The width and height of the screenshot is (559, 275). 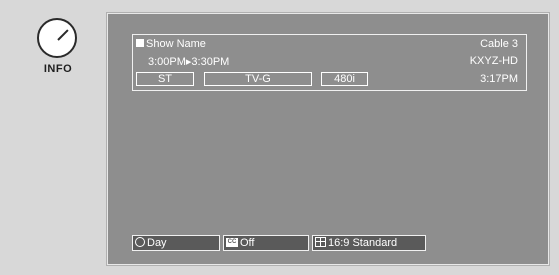 I want to click on show-name: Show Name, so click(x=171, y=44).